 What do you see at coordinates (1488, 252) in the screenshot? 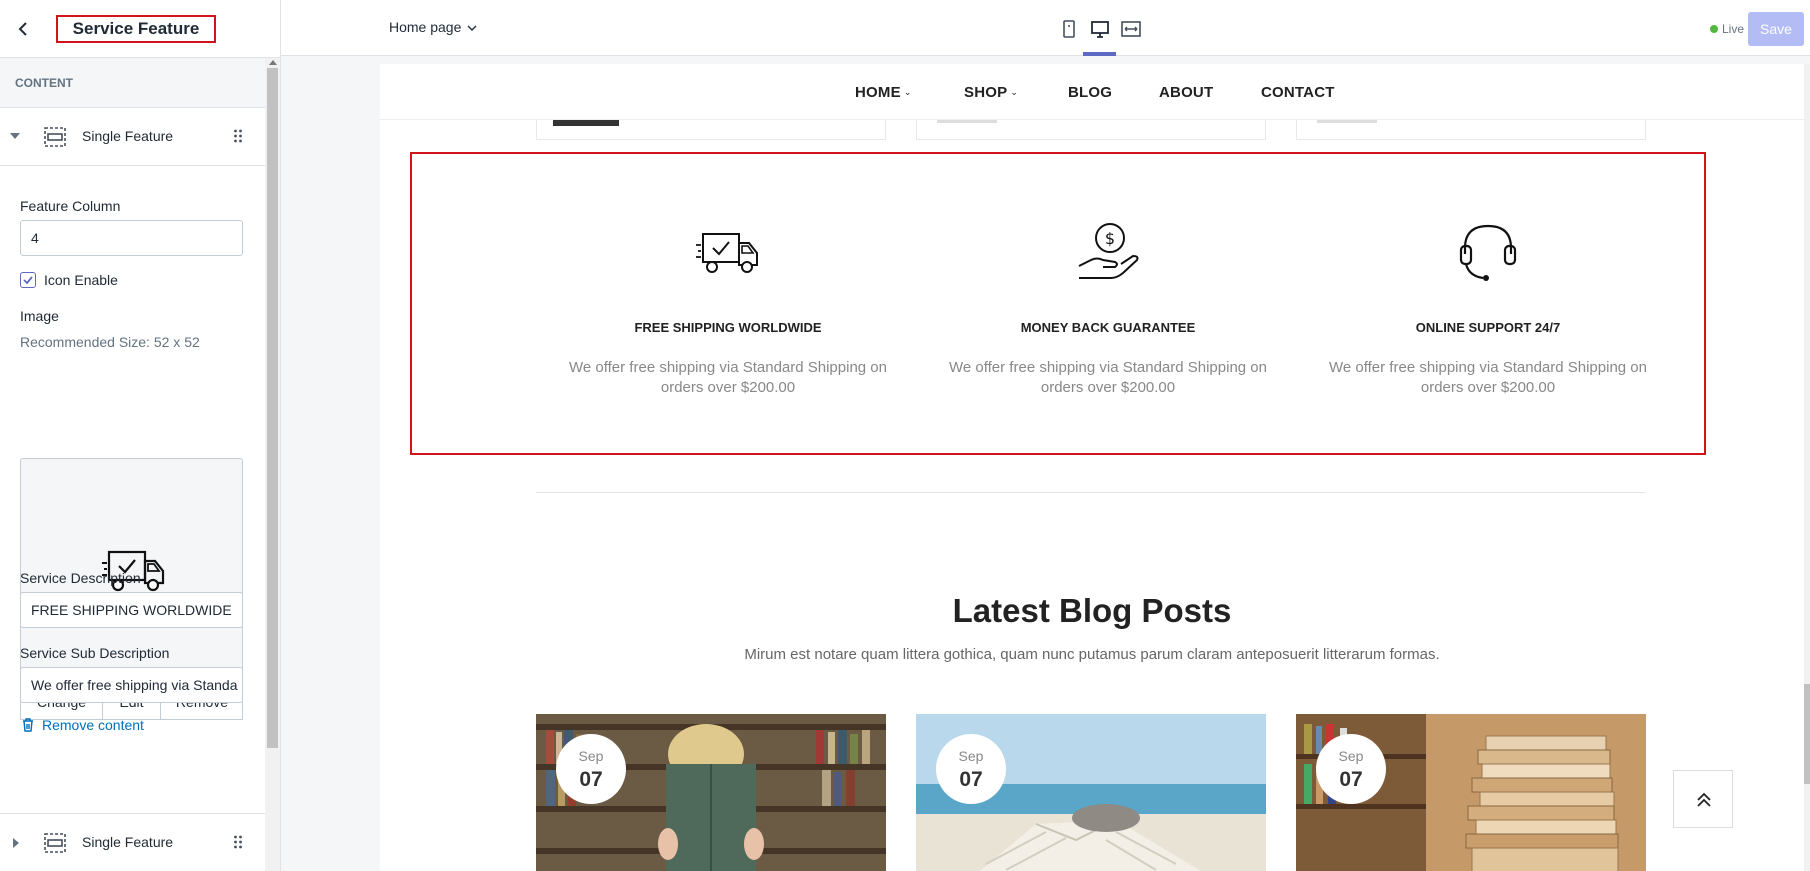
I see `headset-icon` at bounding box center [1488, 252].